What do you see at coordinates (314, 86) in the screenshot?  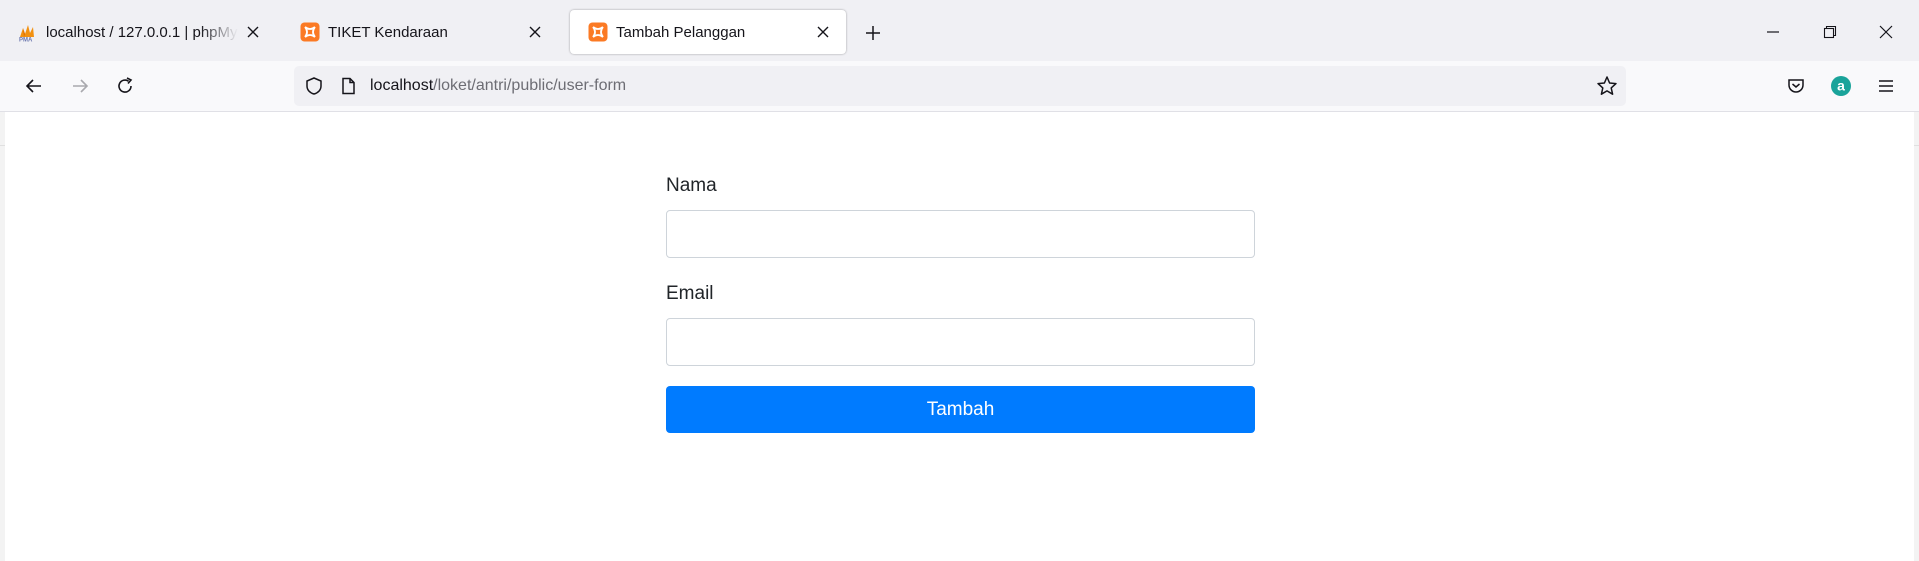 I see `shield-icon` at bounding box center [314, 86].